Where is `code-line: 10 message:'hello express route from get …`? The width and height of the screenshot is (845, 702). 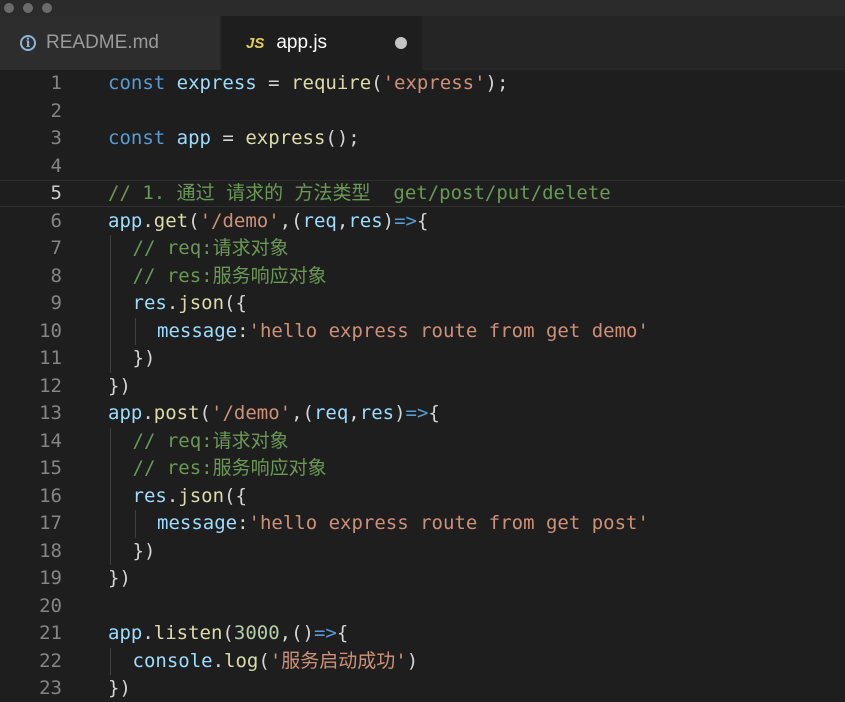
code-line: 10 message:'hello express route from get … is located at coordinates (422, 331).